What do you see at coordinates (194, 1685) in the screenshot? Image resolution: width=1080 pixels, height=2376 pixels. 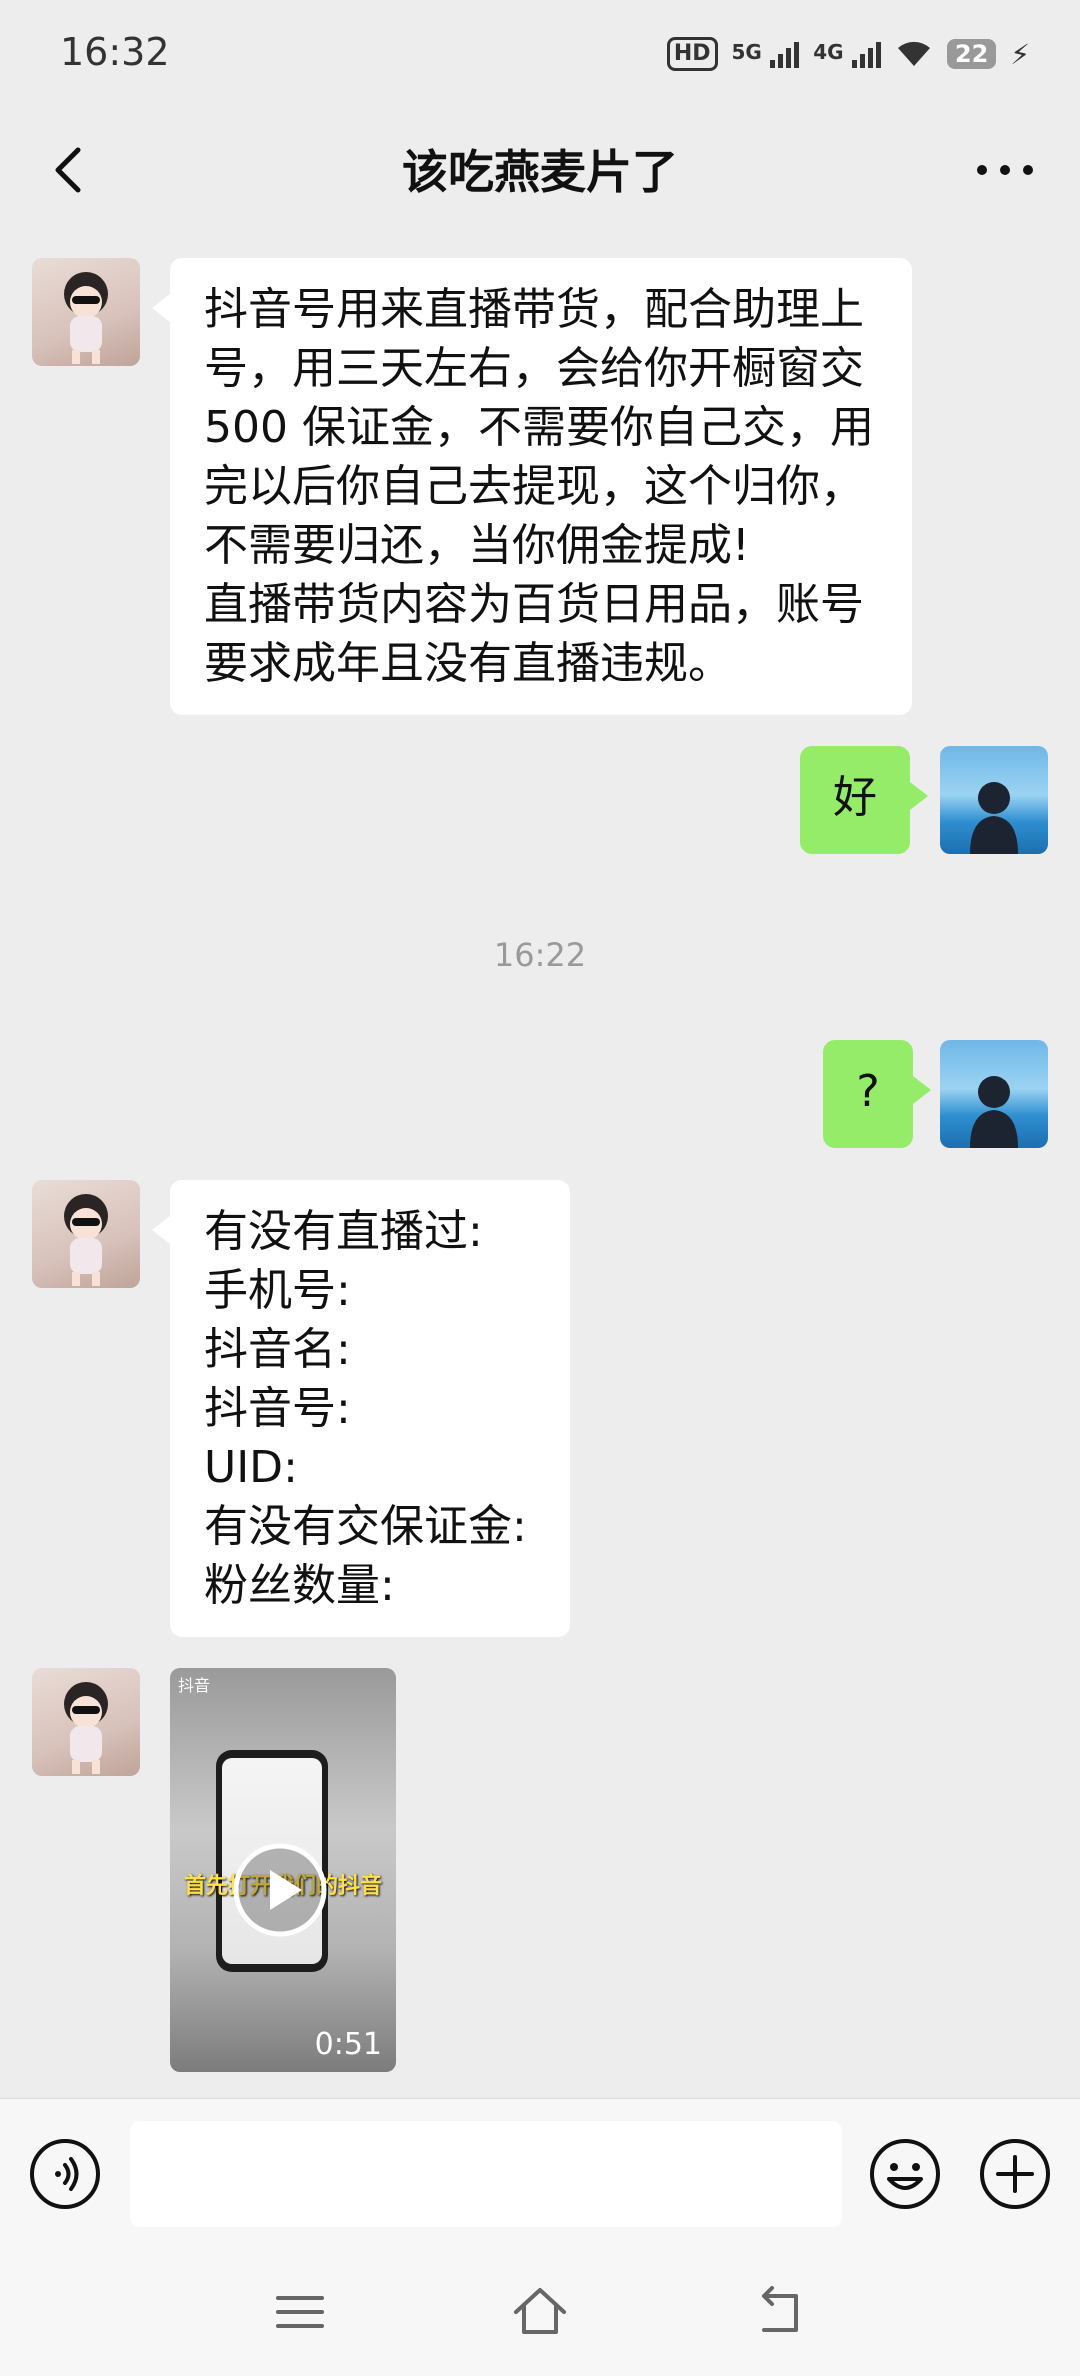 I see `video-brand-label: 抖音` at bounding box center [194, 1685].